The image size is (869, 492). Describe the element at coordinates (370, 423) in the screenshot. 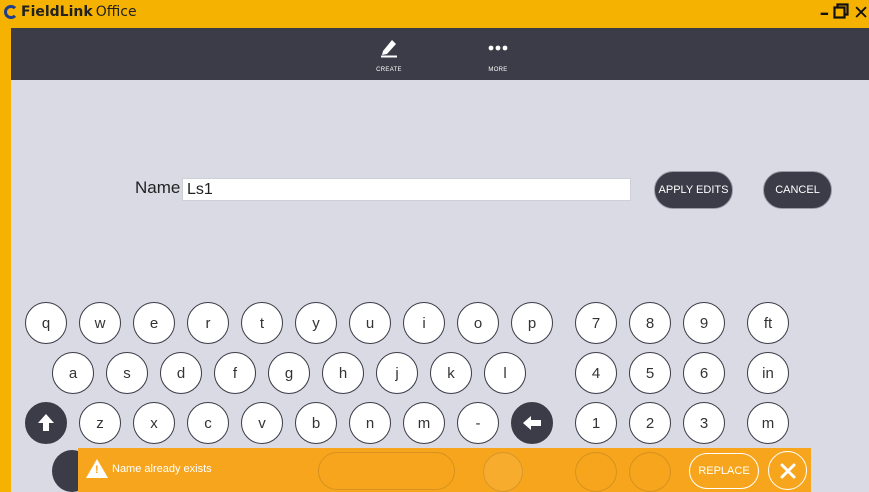

I see `key-n: n` at that location.